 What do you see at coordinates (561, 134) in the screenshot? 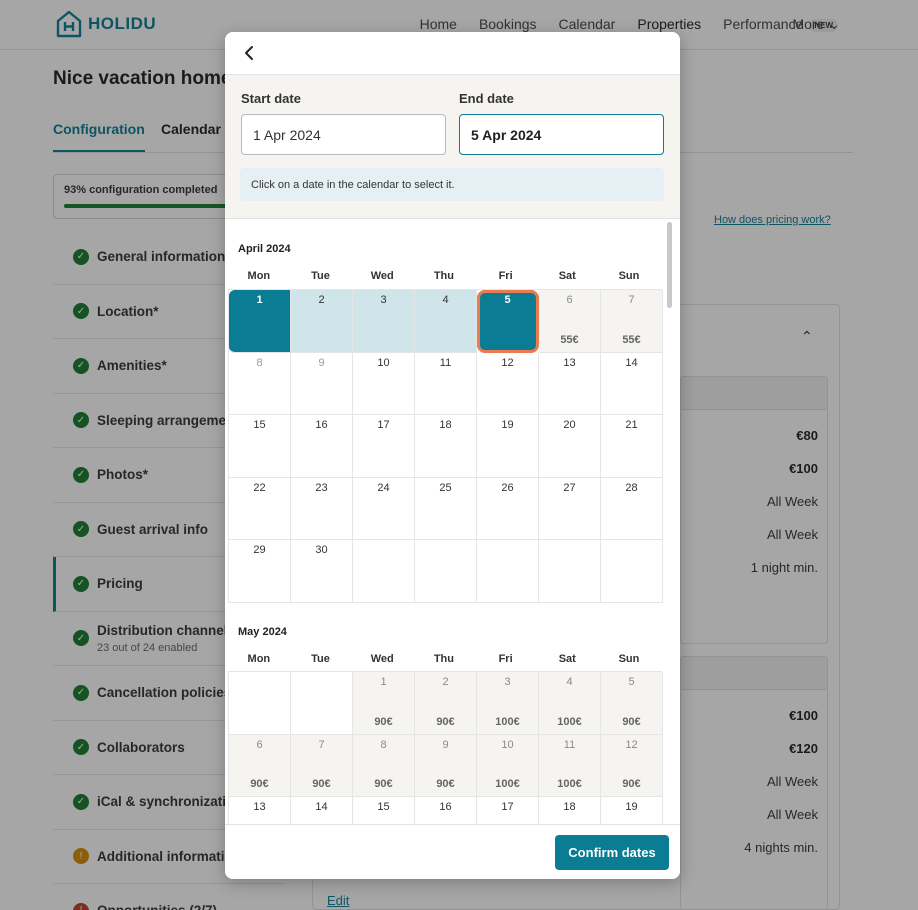
I see `end-date-input` at bounding box center [561, 134].